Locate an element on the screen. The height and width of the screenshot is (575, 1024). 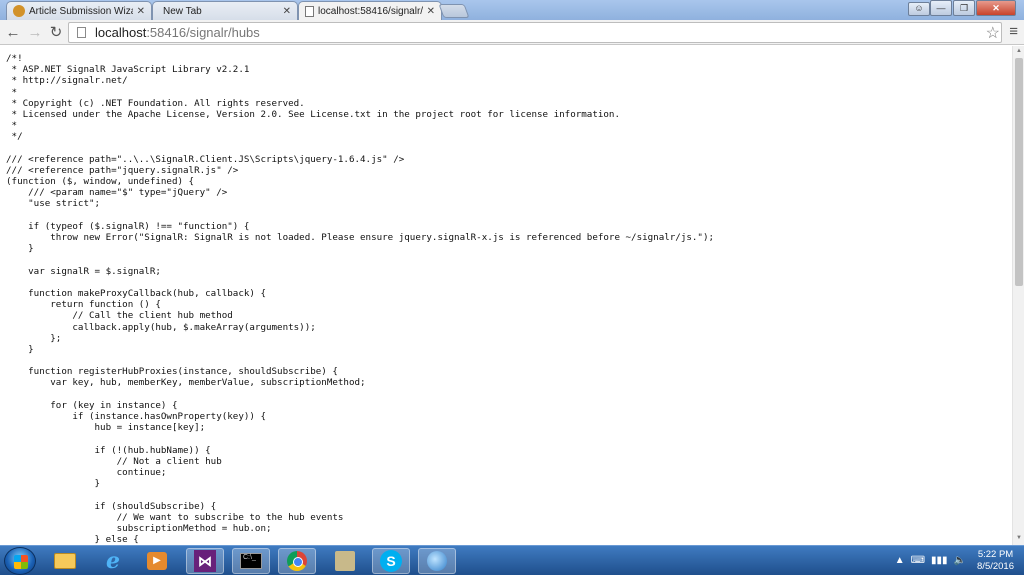
taskbar-explorer is located at coordinates (65, 561).